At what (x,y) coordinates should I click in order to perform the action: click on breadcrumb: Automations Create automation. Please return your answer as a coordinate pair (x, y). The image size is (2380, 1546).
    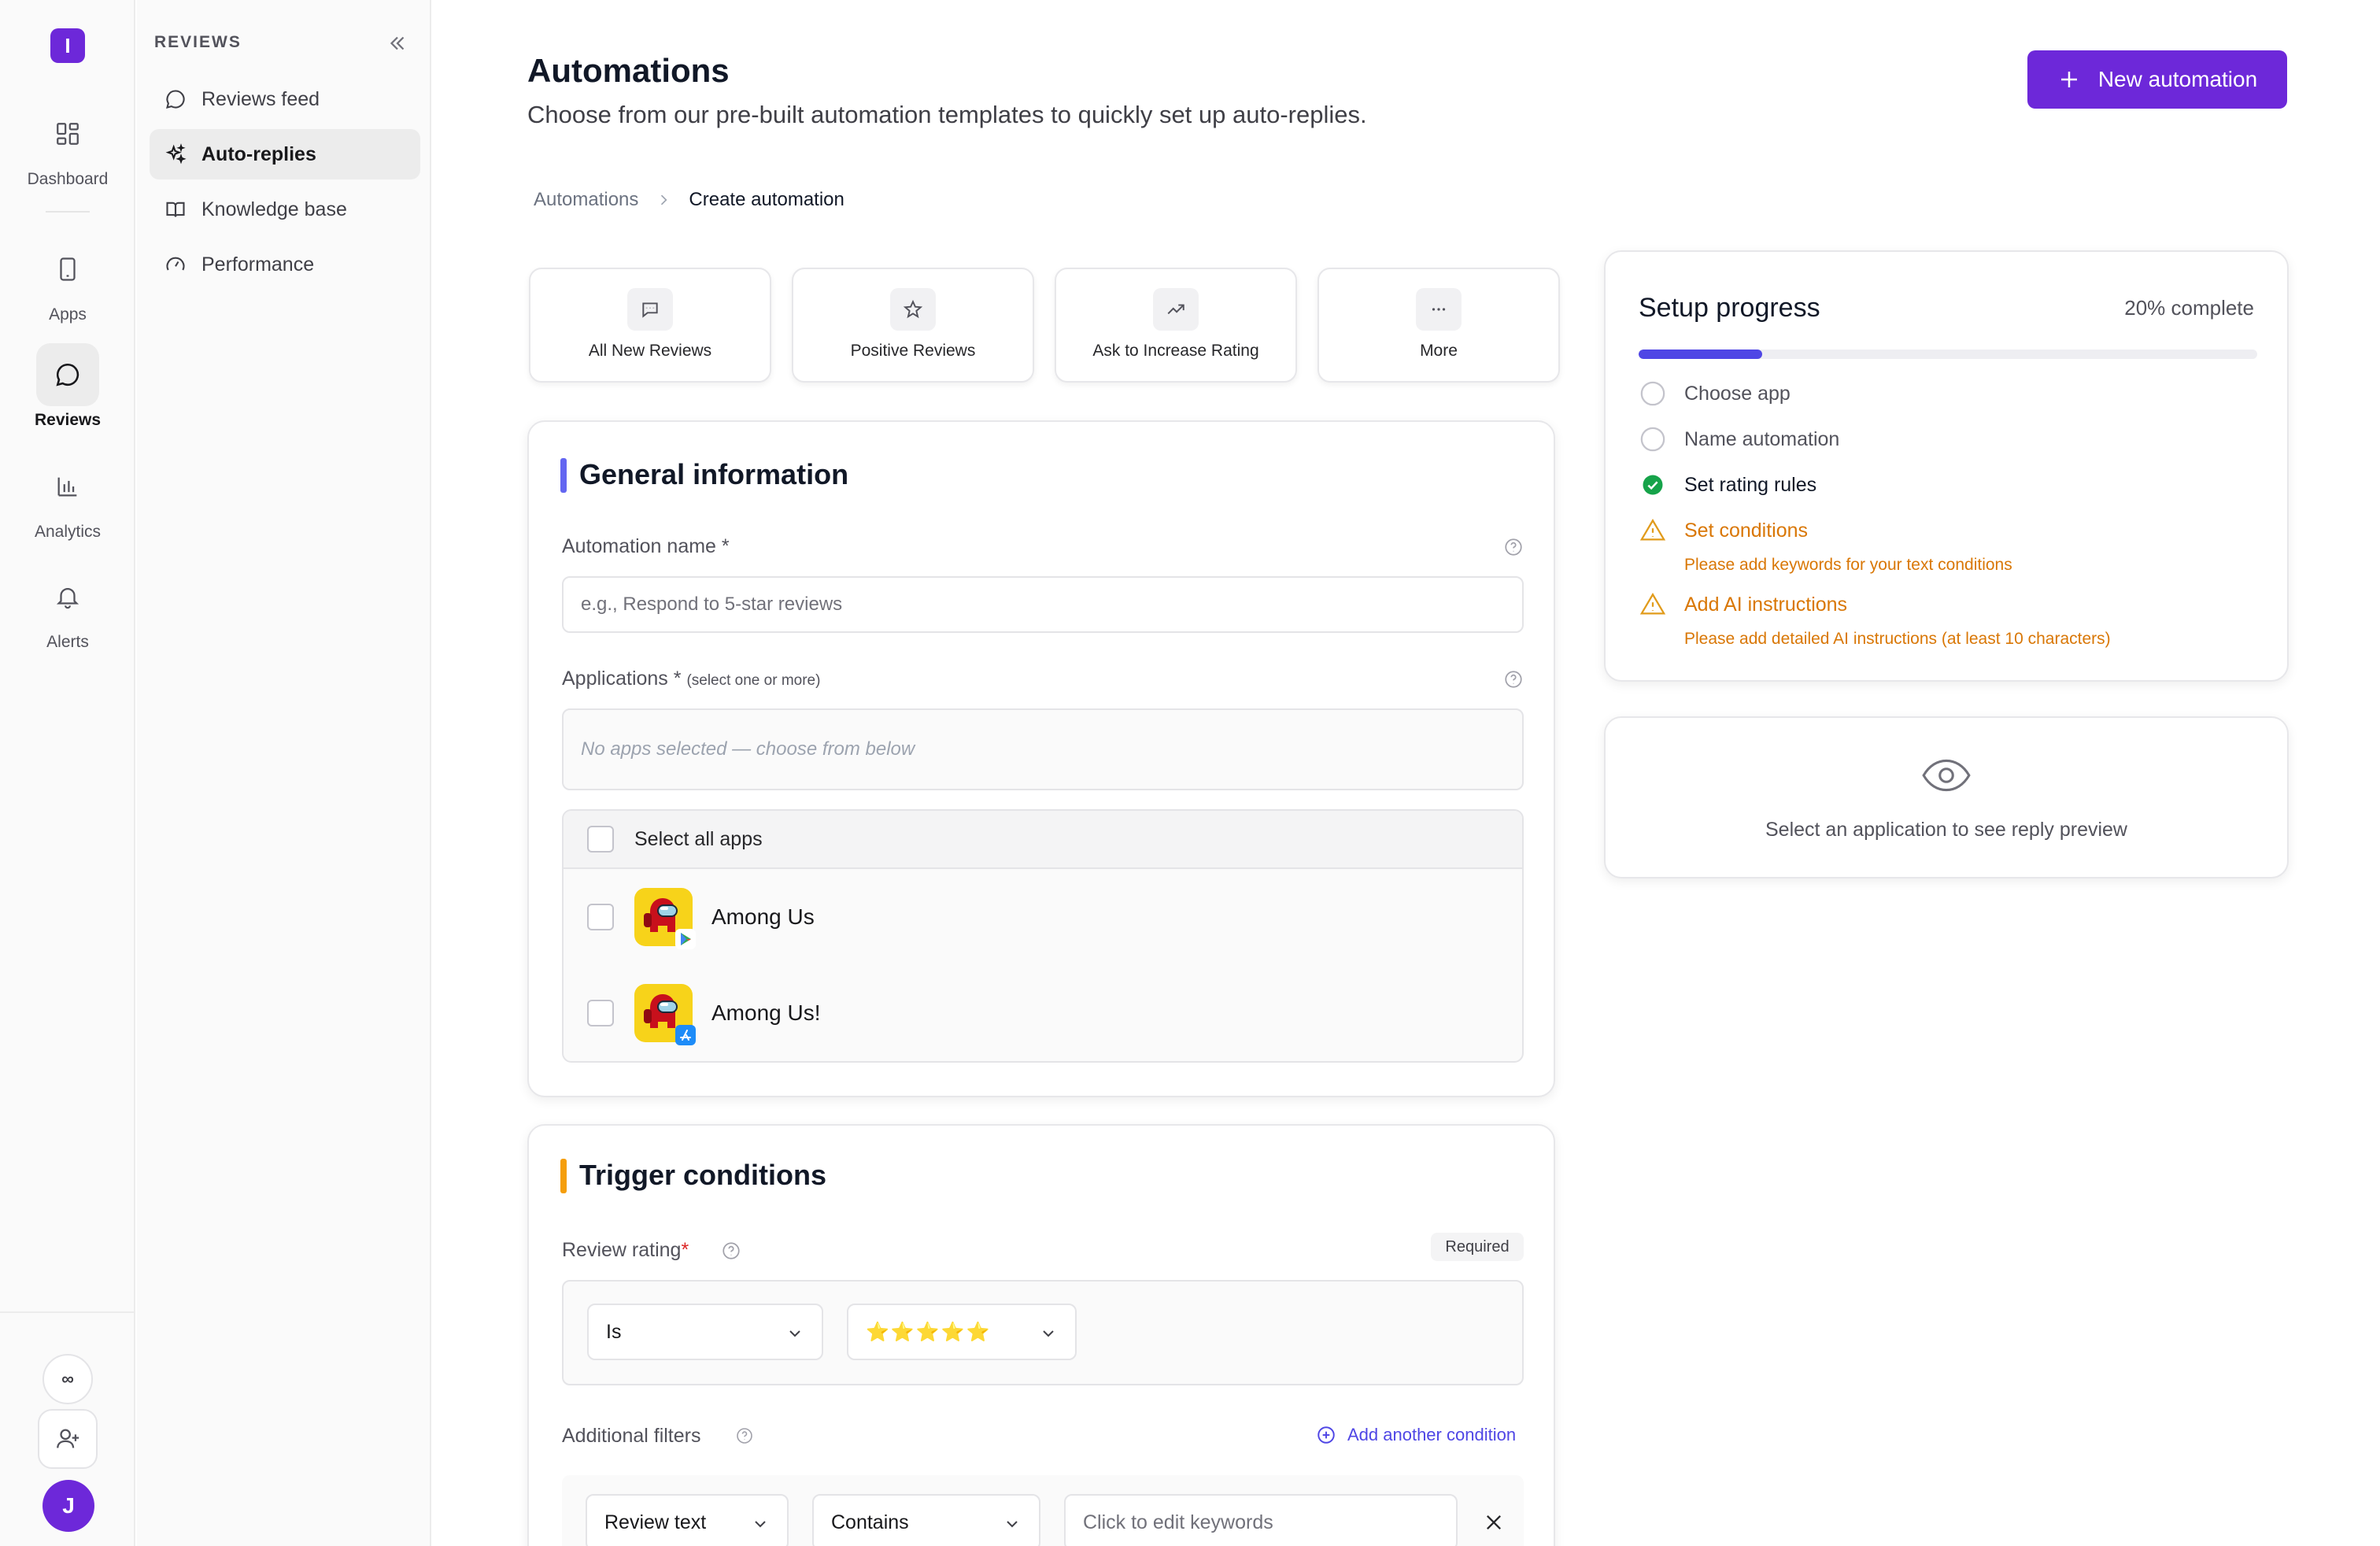
    Looking at the image, I should click on (689, 200).